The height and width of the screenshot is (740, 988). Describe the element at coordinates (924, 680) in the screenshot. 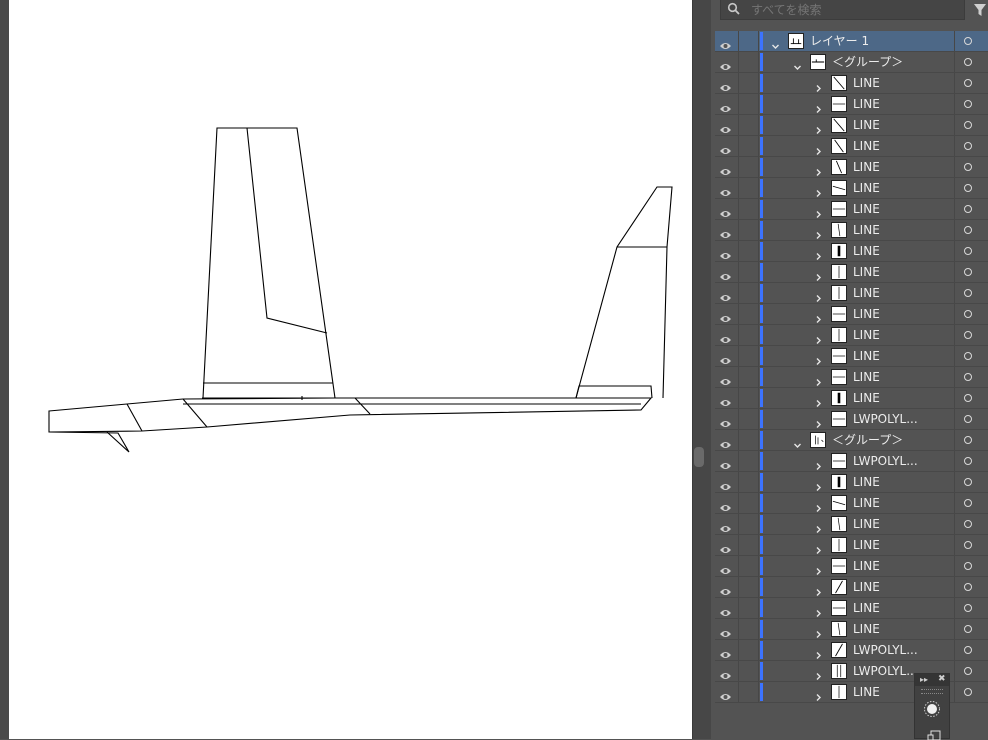

I see `collapse-icon: ▸▸` at that location.